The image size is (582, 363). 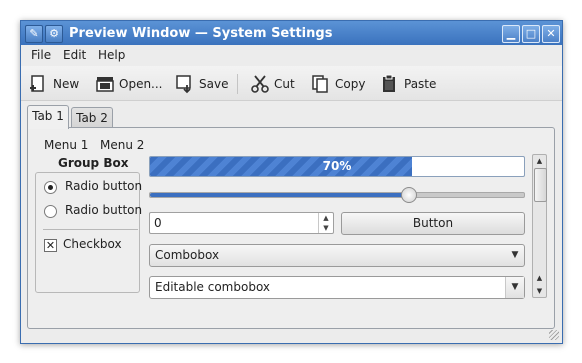 I want to click on radio-2-label: Radio button, so click(x=103, y=210).